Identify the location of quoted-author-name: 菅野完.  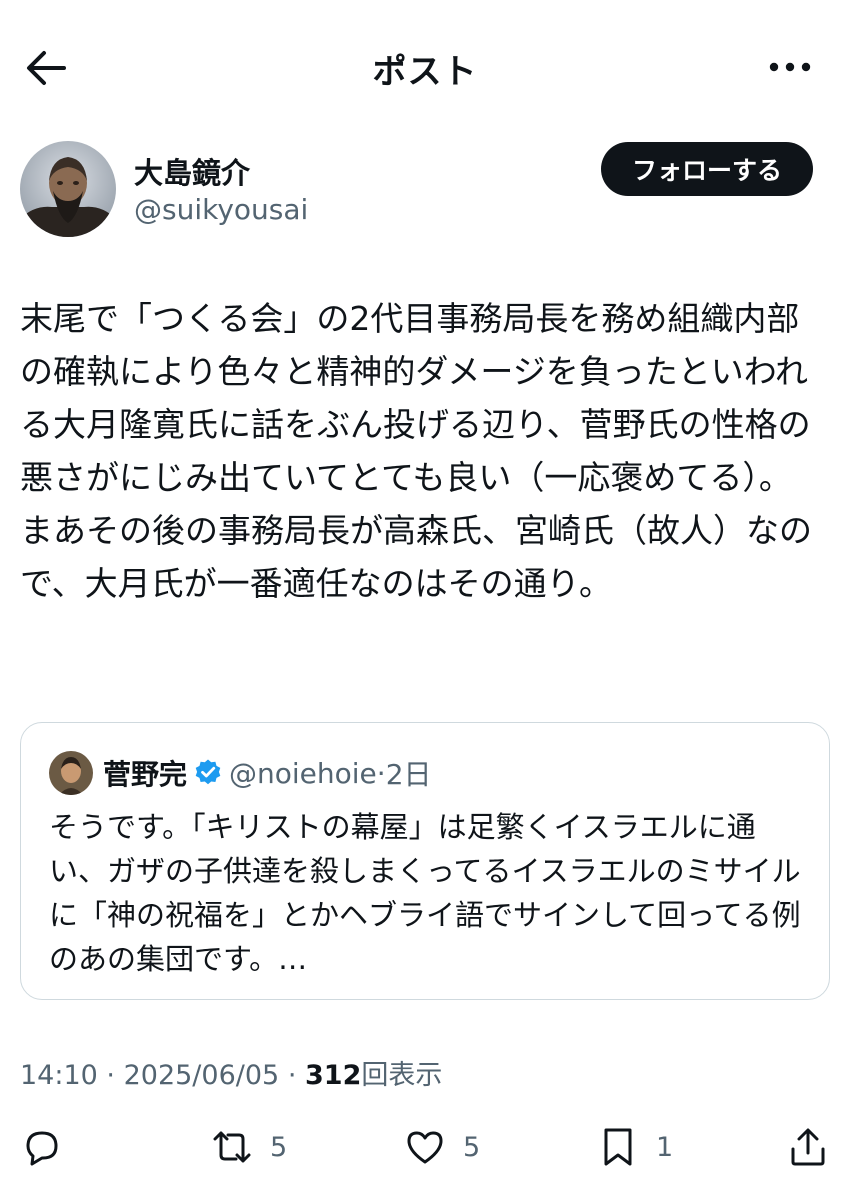
(145, 774).